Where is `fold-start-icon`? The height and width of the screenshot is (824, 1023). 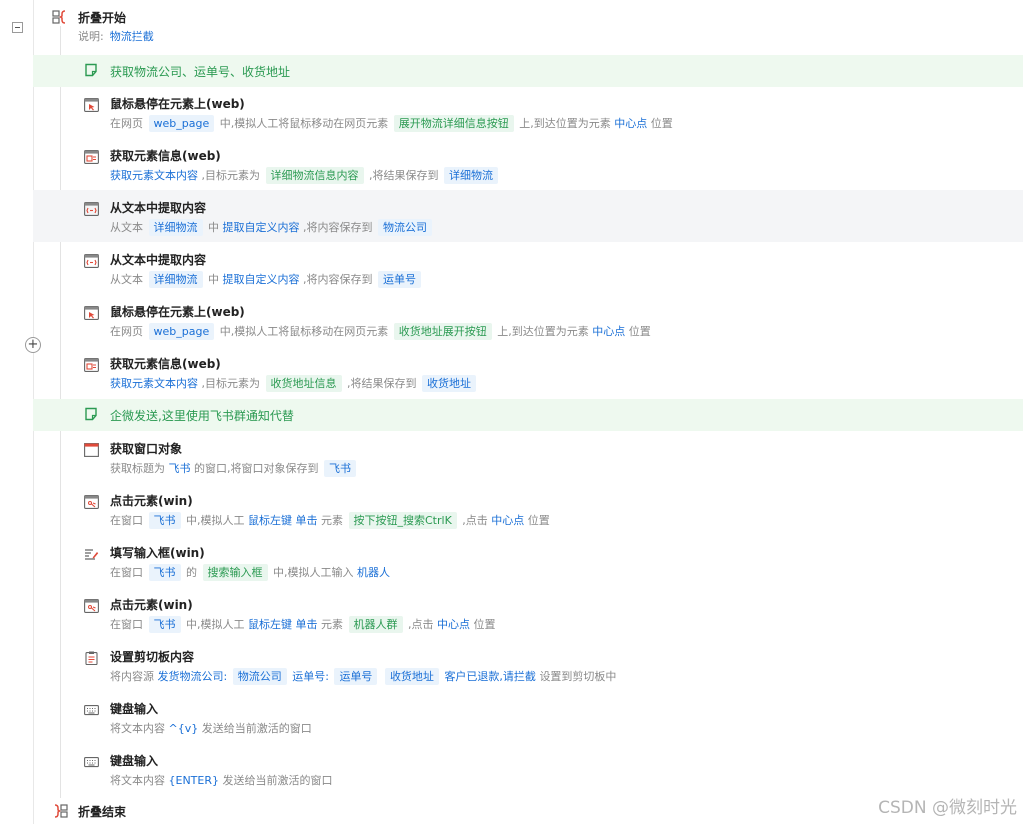 fold-start-icon is located at coordinates (59, 17).